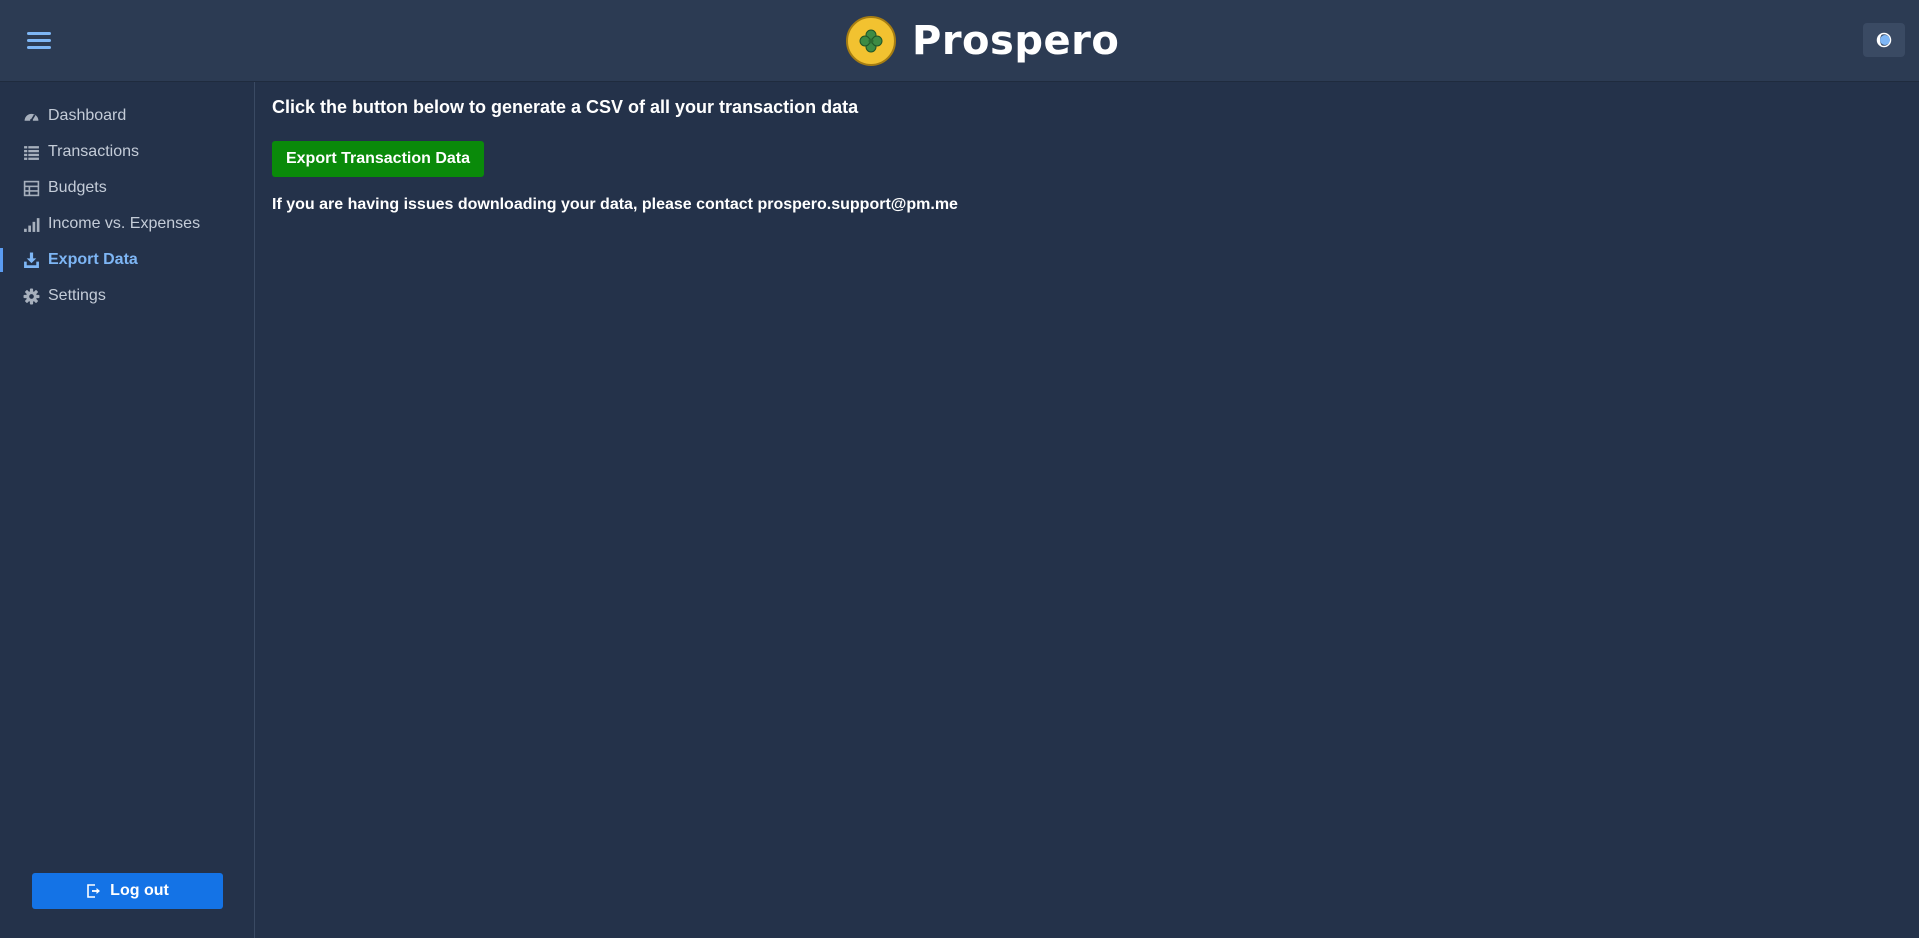 The height and width of the screenshot is (938, 1919). What do you see at coordinates (139, 890) in the screenshot?
I see `logout-label: Log out` at bounding box center [139, 890].